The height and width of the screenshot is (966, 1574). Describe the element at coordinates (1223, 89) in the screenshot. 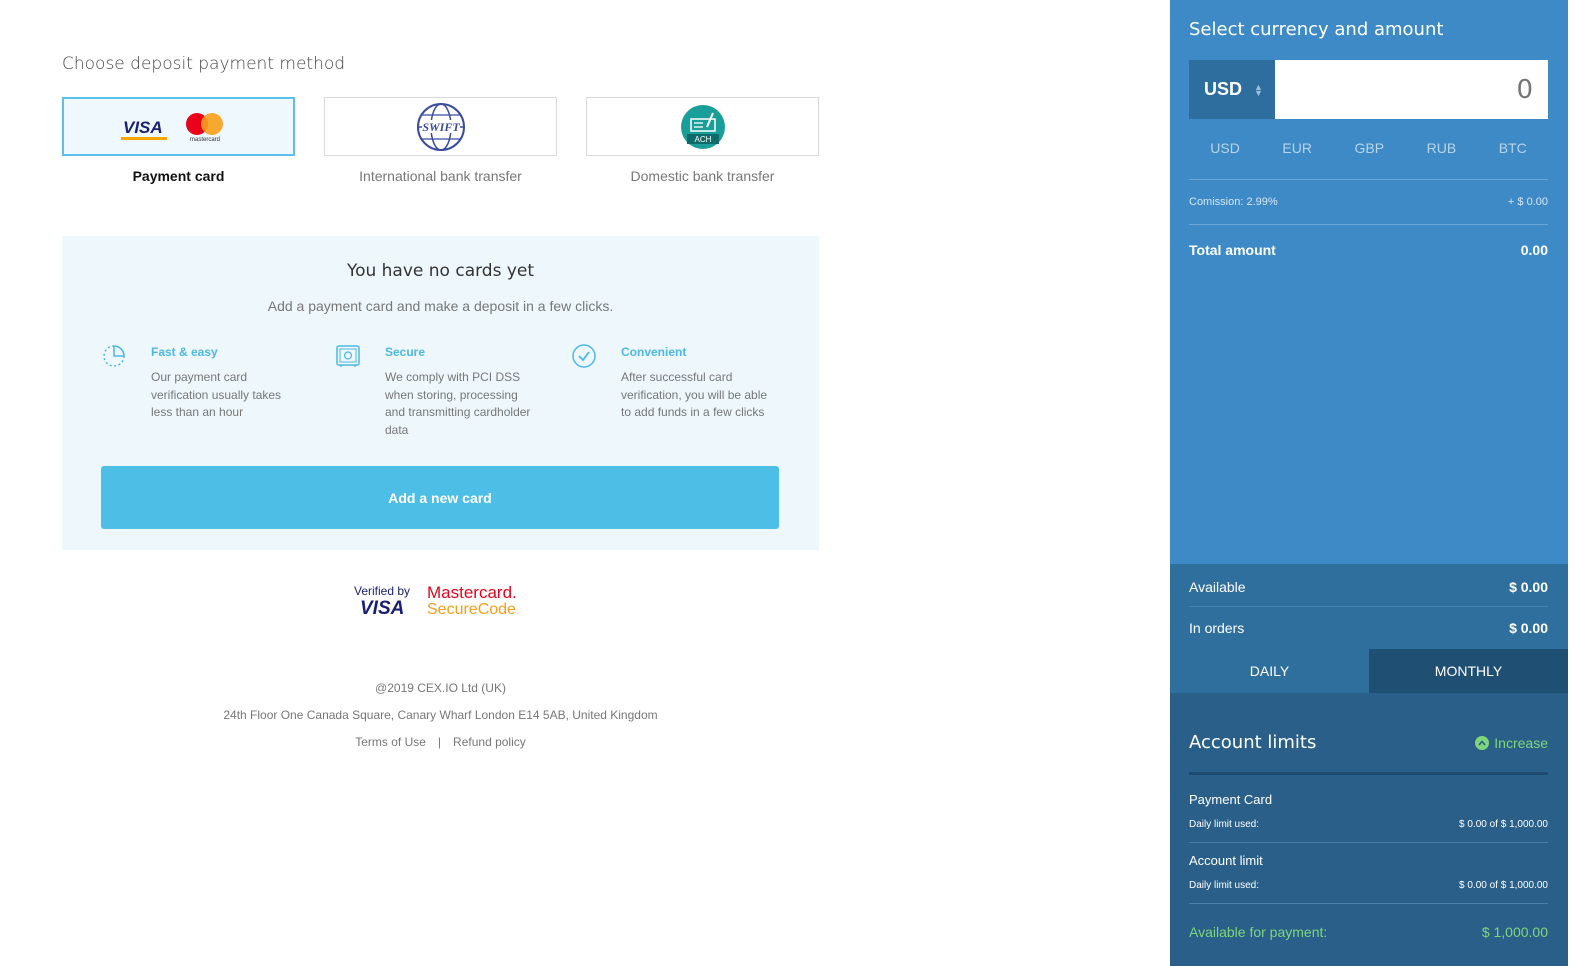

I see `selected-currency: USD` at that location.